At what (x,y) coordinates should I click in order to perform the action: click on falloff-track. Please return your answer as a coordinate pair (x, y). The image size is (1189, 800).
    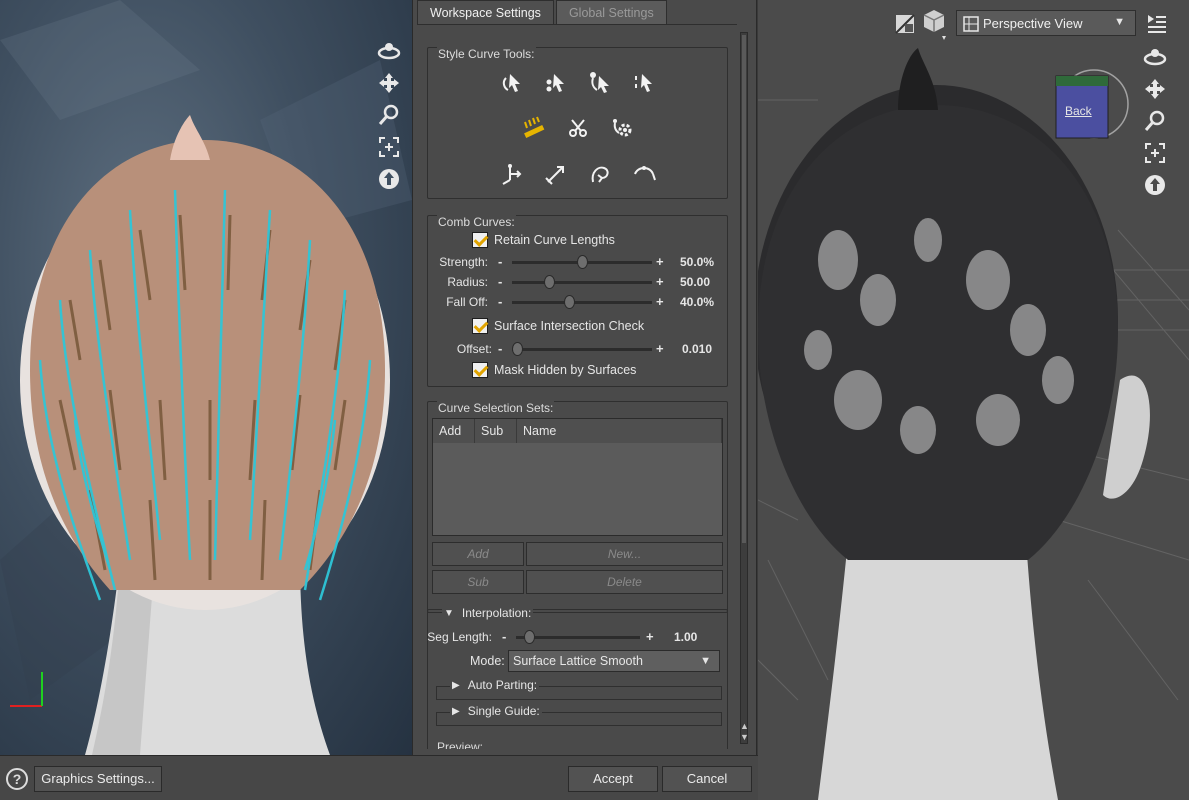
    Looking at the image, I should click on (582, 302).